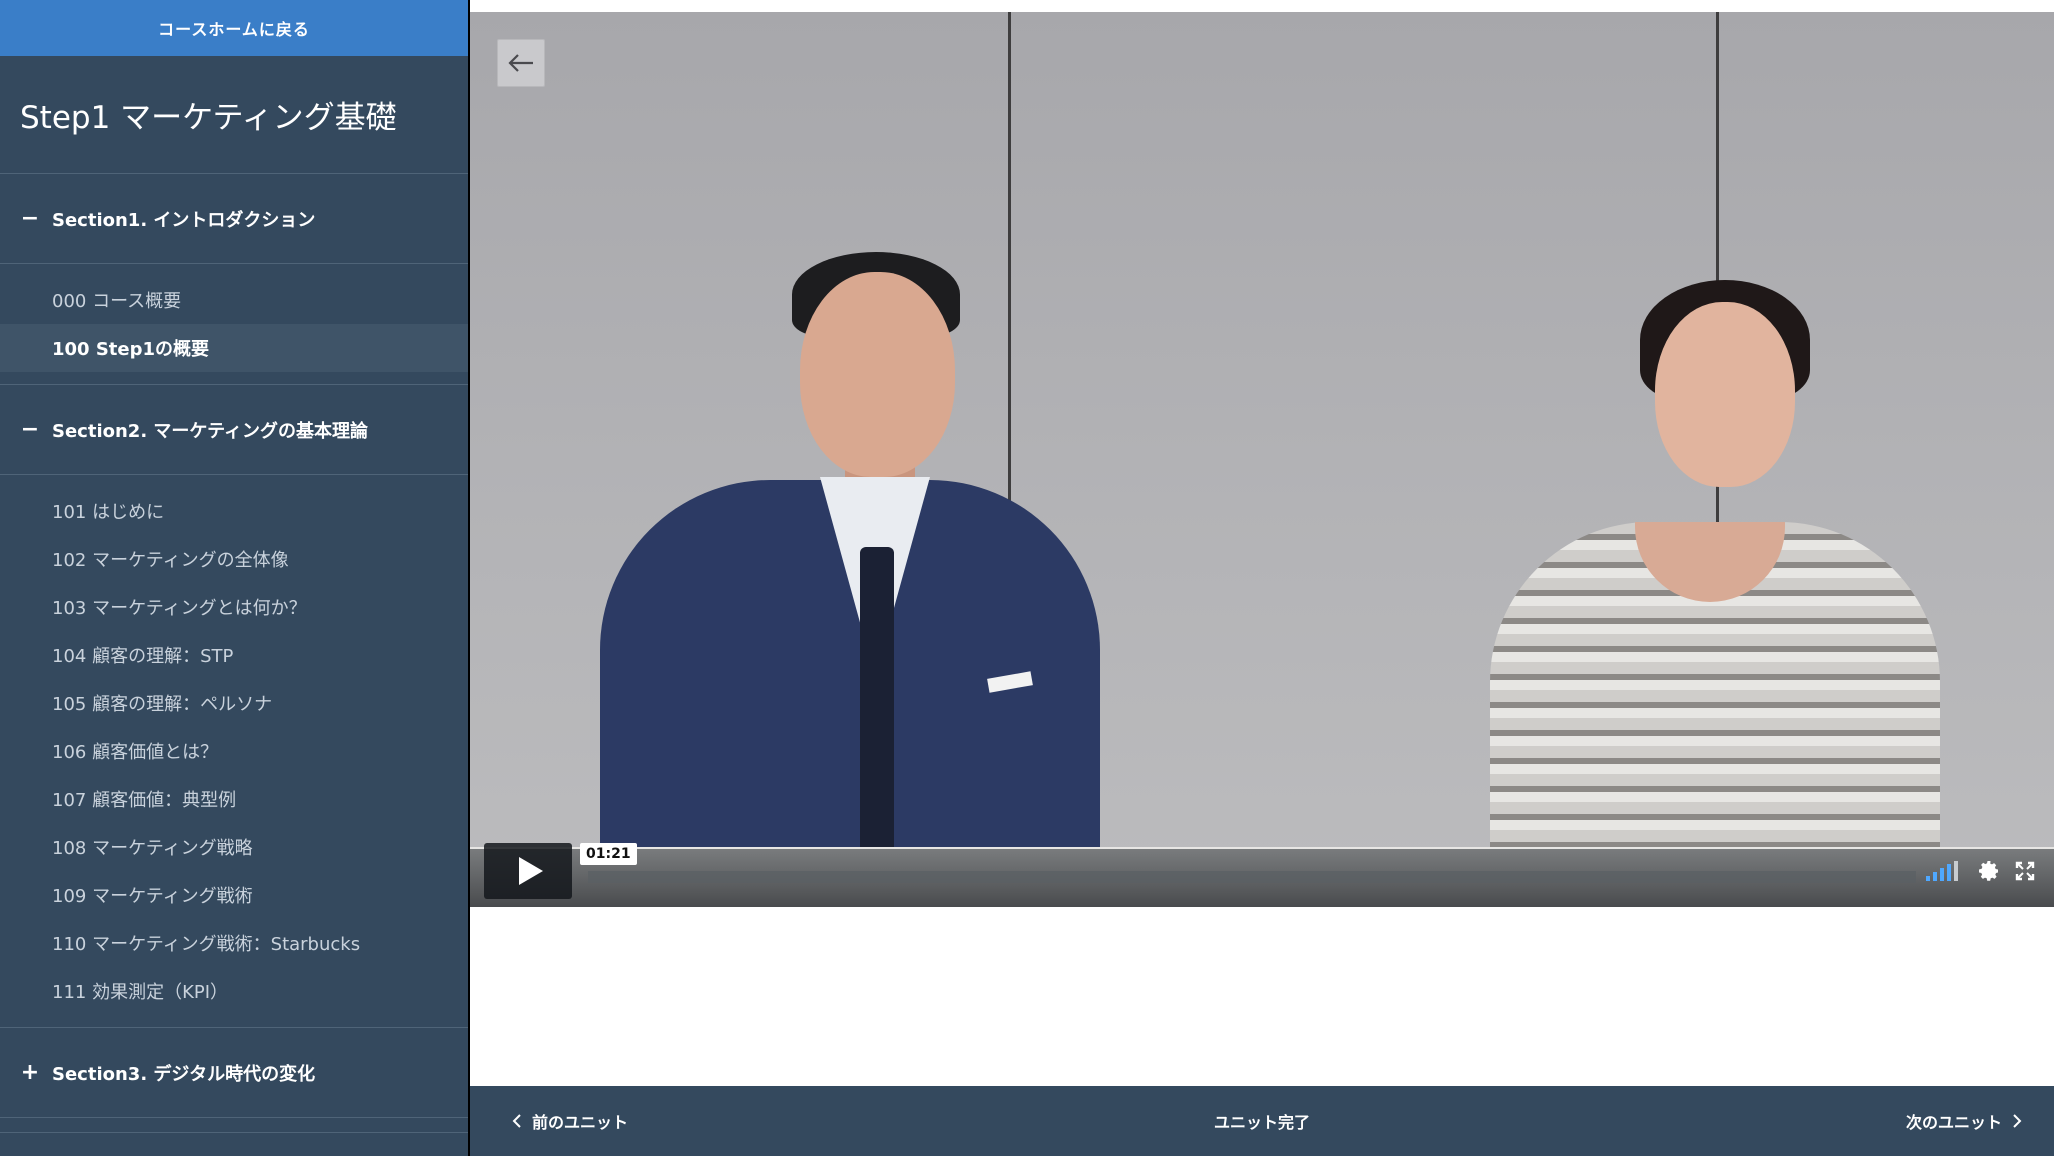 This screenshot has height=1156, width=2054. I want to click on volume-icon, so click(1943, 871).